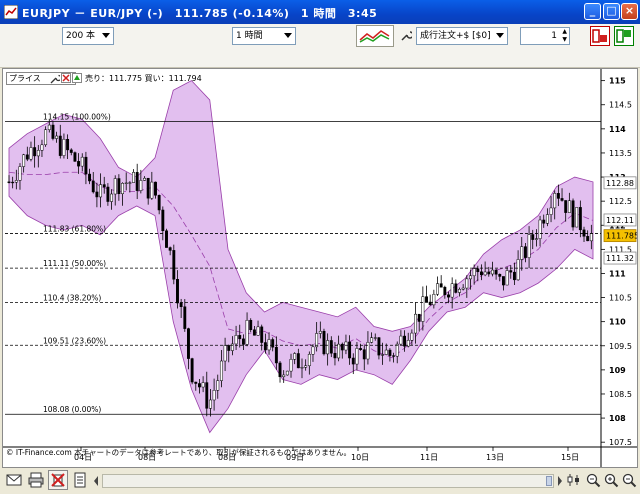 The height and width of the screenshot is (494, 640). I want to click on chevron-down-icon, so click(500, 35).